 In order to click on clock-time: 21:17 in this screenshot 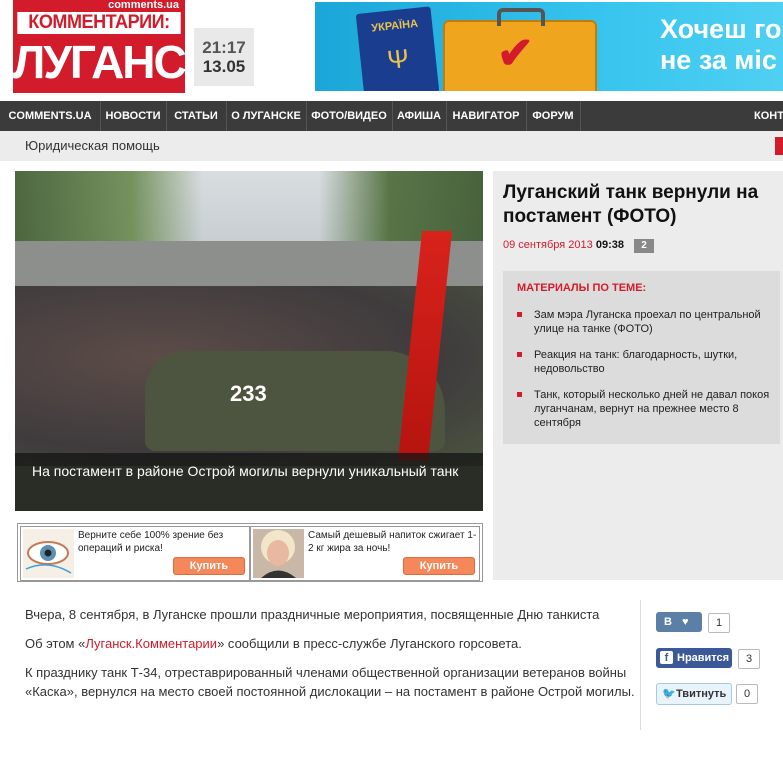, I will do `click(224, 47)`.